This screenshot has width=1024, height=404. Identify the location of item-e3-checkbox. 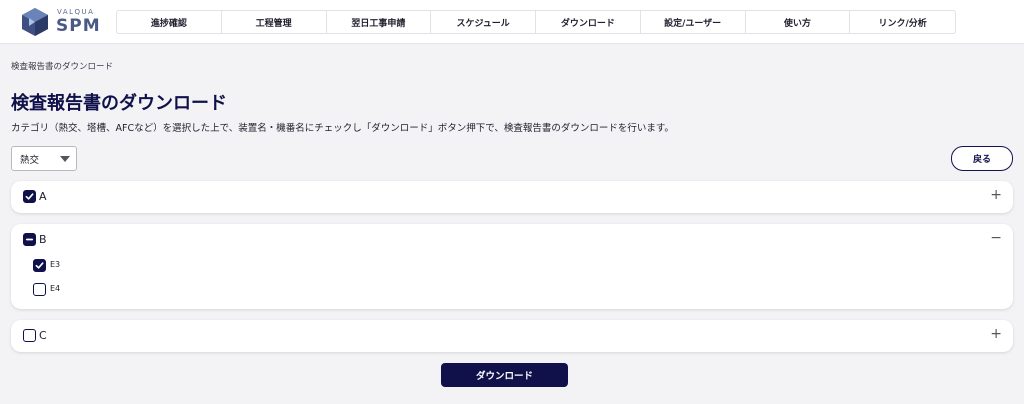
(39, 265).